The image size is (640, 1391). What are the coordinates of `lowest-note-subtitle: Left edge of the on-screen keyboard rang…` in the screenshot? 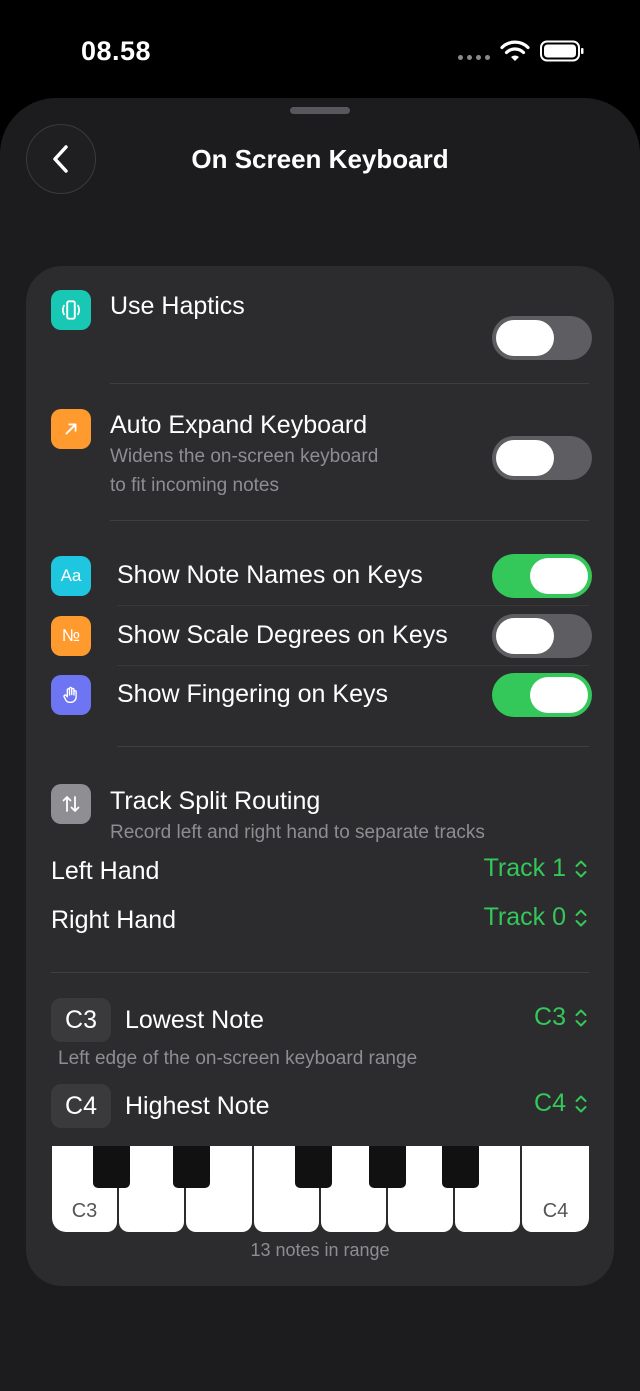 It's located at (238, 1058).